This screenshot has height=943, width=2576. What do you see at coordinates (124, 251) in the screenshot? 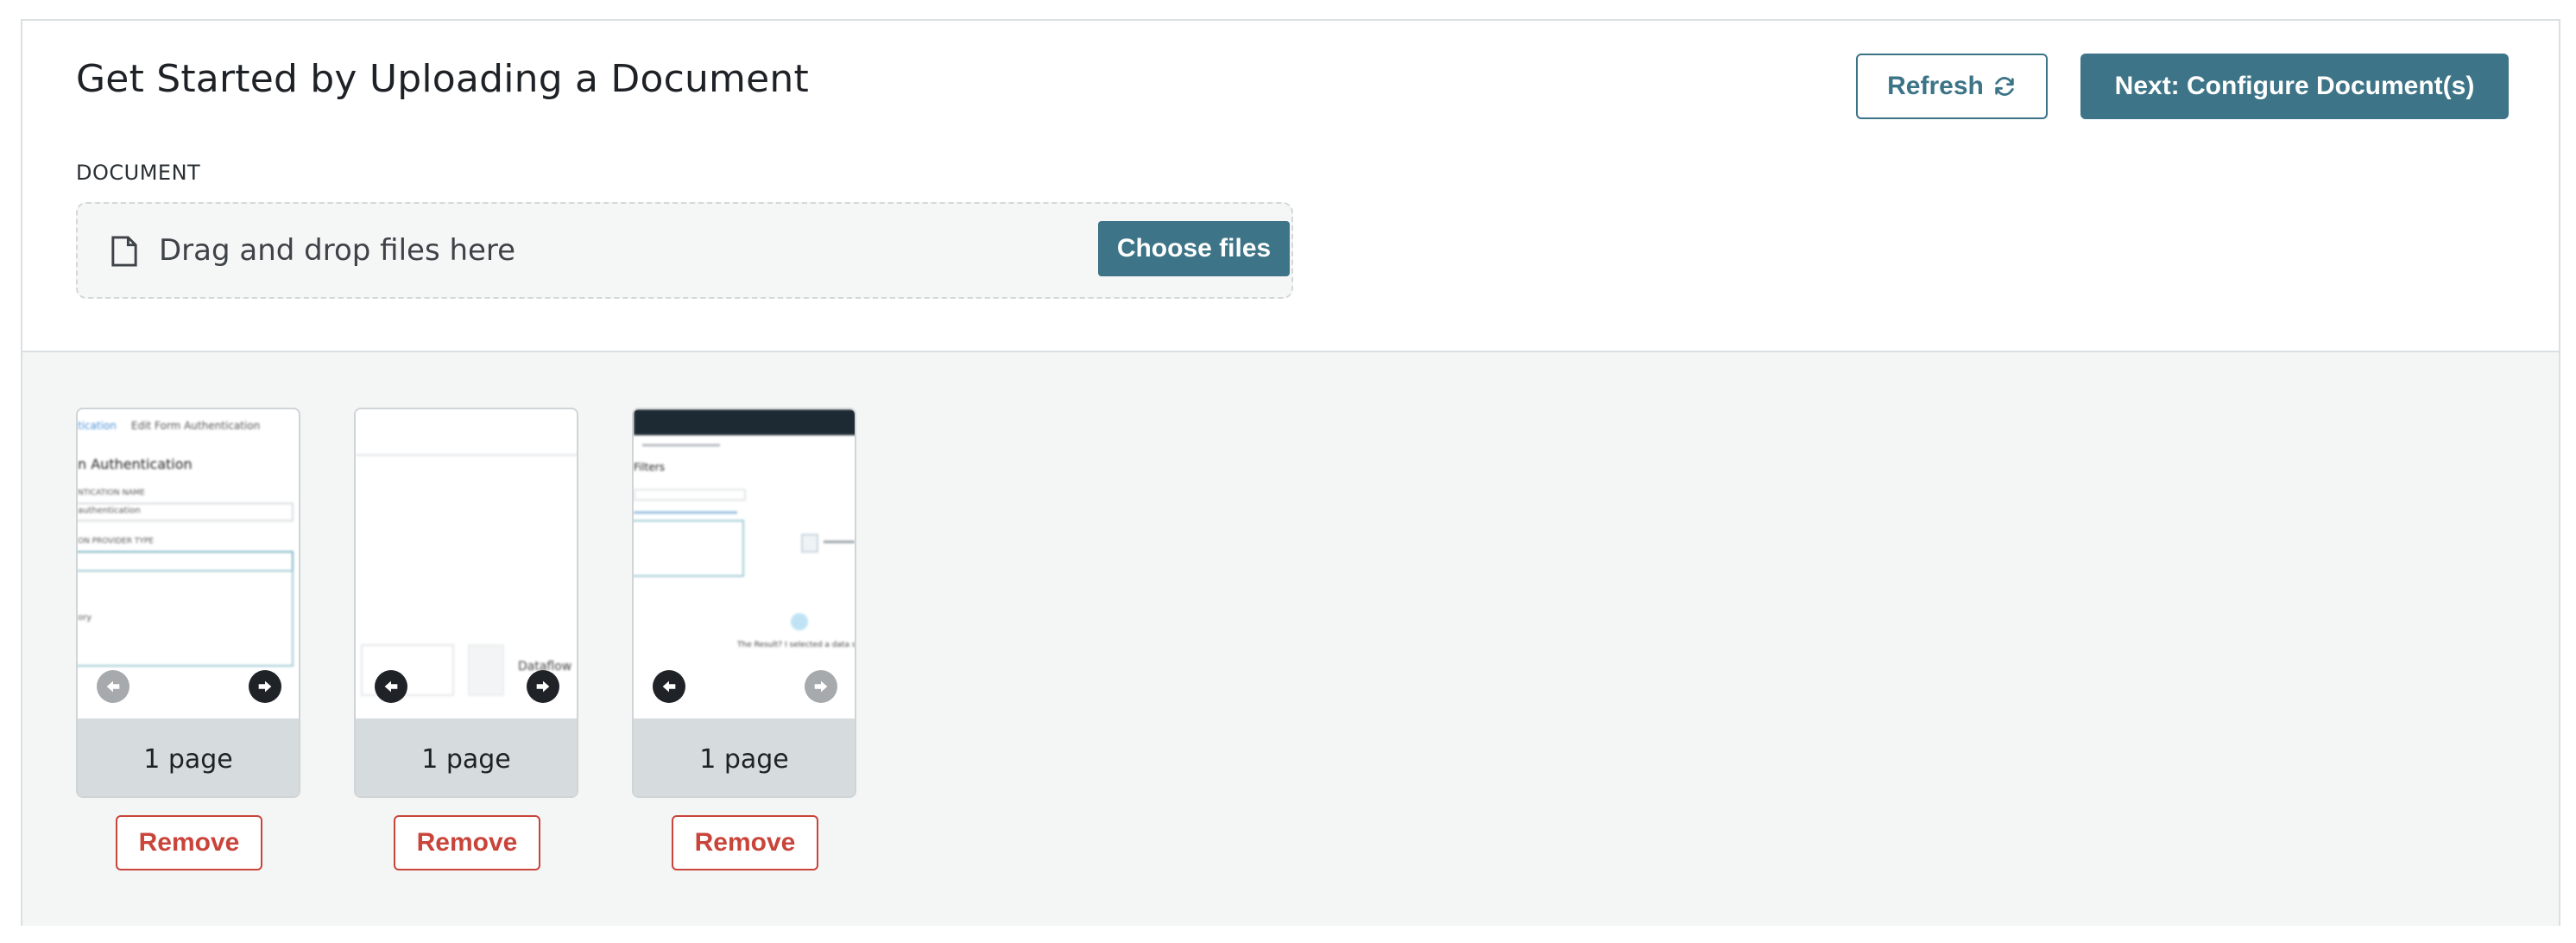
I see `file-icon` at bounding box center [124, 251].